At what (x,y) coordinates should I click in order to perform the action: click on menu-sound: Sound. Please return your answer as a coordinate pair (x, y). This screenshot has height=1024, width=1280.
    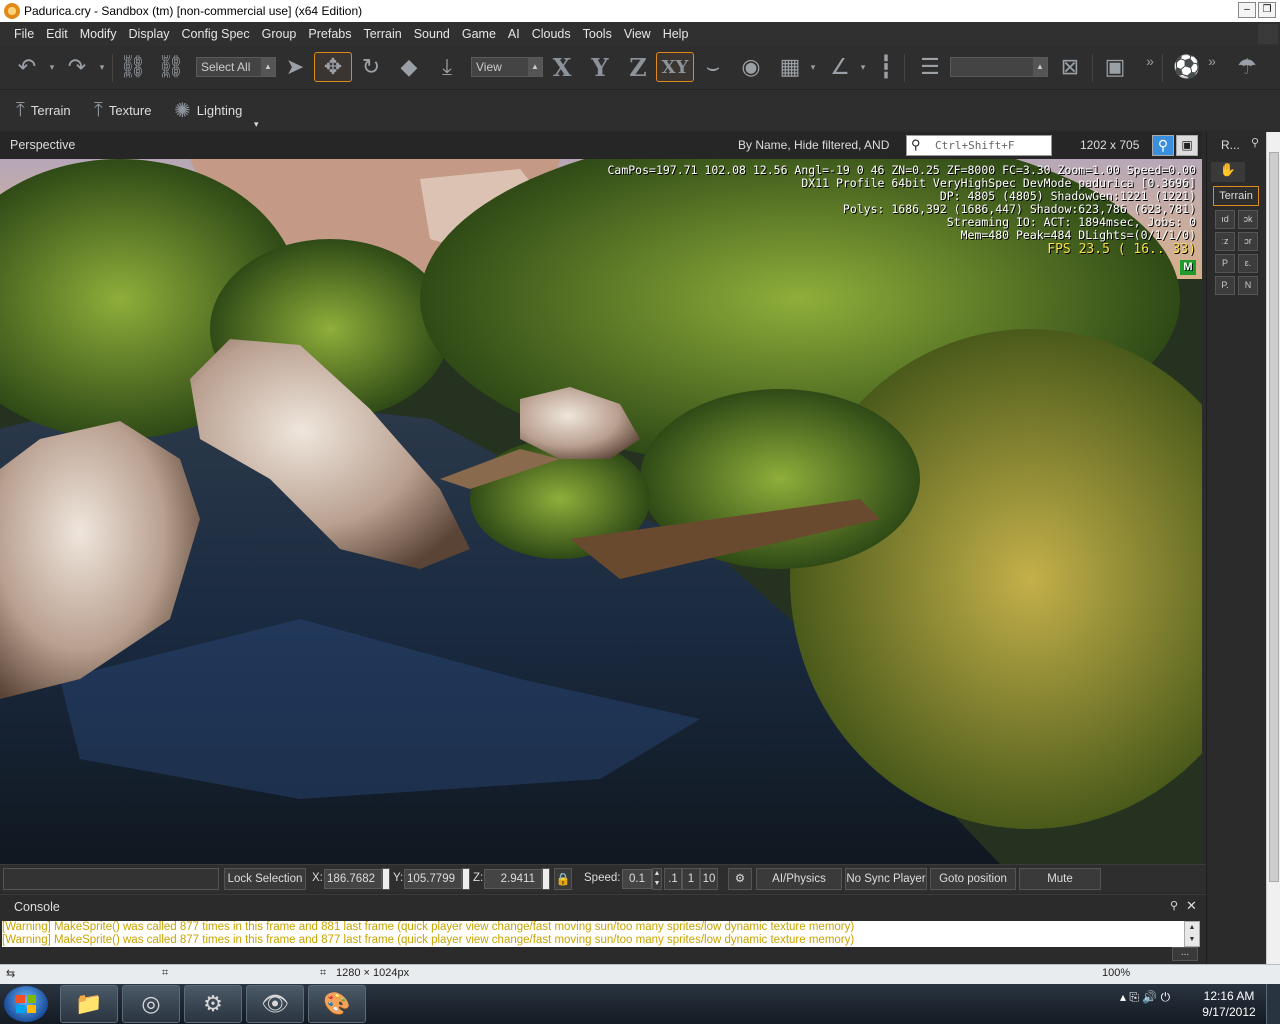
    Looking at the image, I should click on (432, 34).